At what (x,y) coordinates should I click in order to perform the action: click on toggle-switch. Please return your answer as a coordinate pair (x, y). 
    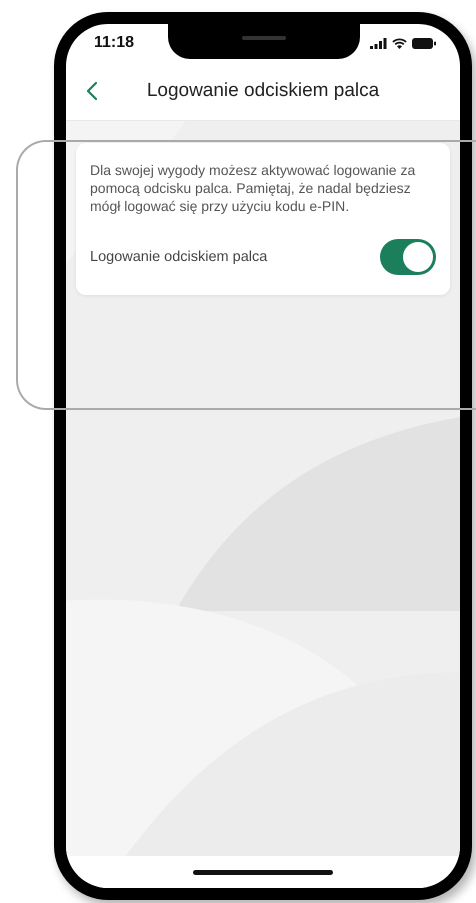
    Looking at the image, I should click on (408, 257).